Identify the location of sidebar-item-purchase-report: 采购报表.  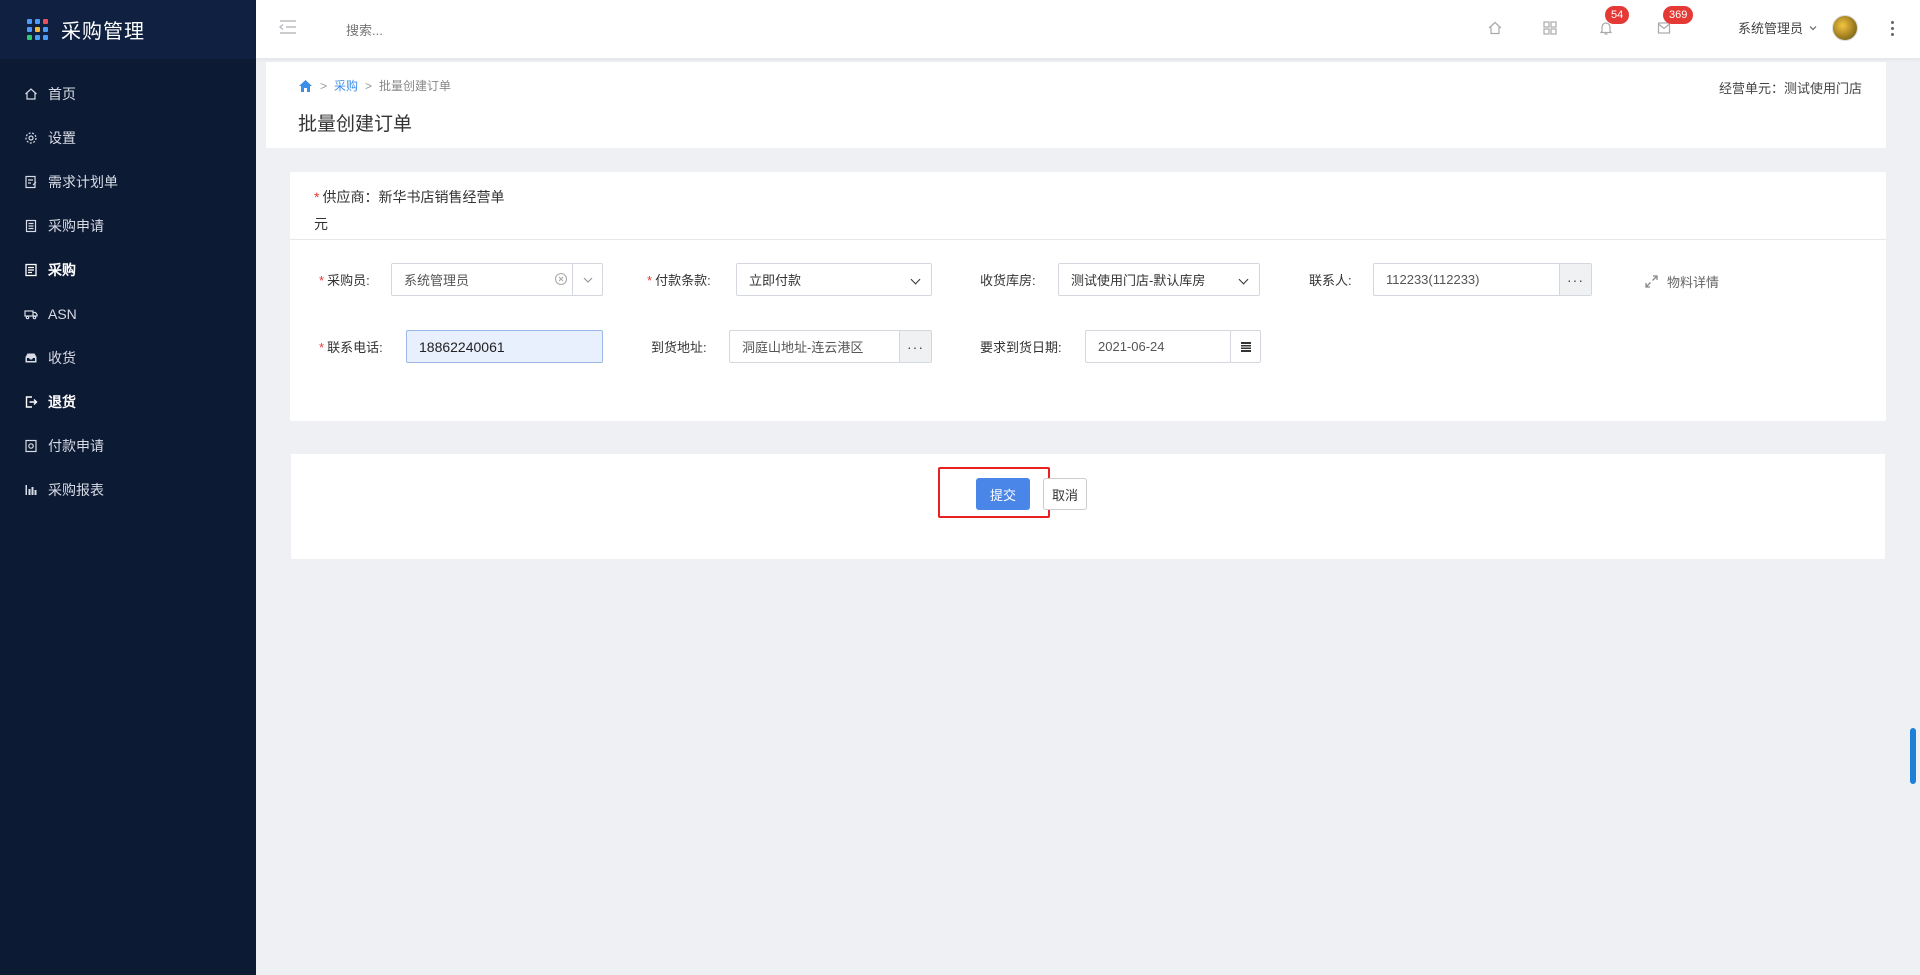
(128, 490).